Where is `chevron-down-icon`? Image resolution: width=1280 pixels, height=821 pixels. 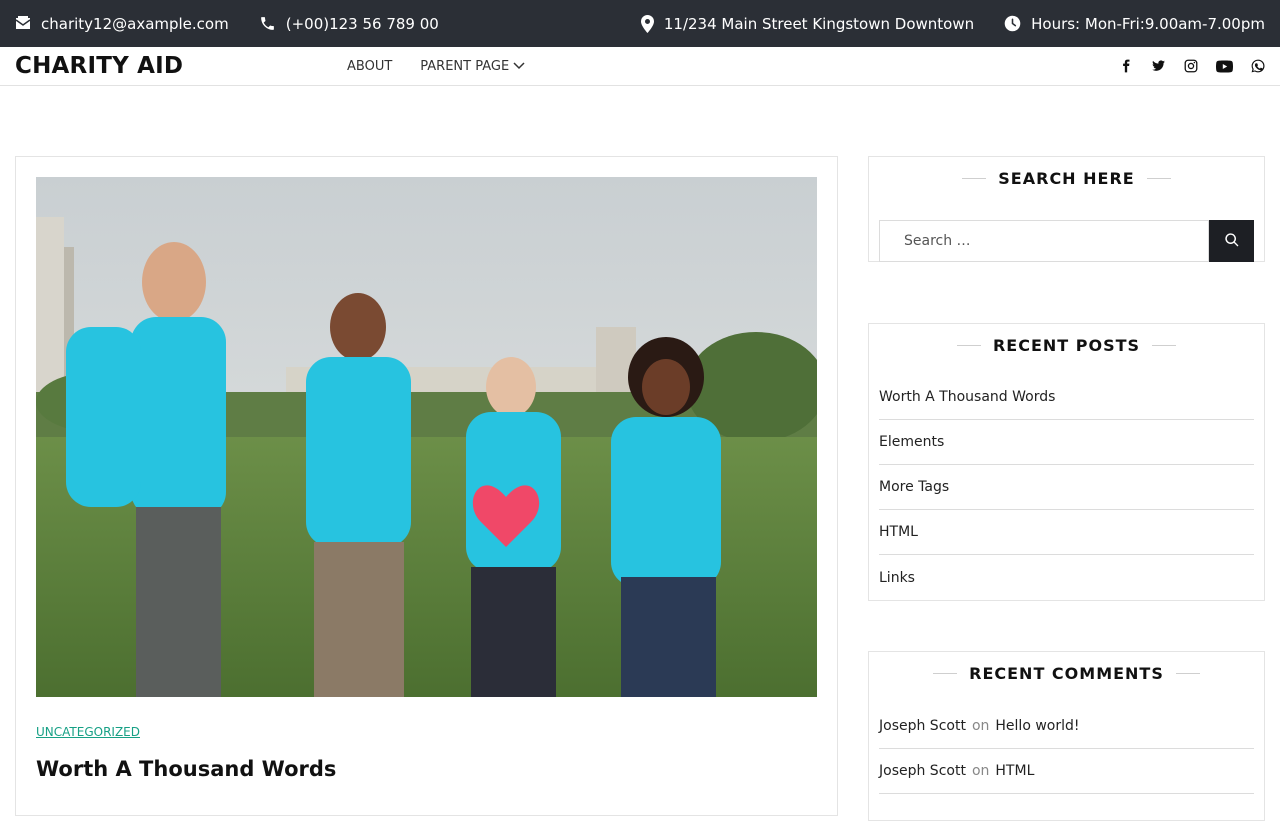
chevron-down-icon is located at coordinates (519, 66).